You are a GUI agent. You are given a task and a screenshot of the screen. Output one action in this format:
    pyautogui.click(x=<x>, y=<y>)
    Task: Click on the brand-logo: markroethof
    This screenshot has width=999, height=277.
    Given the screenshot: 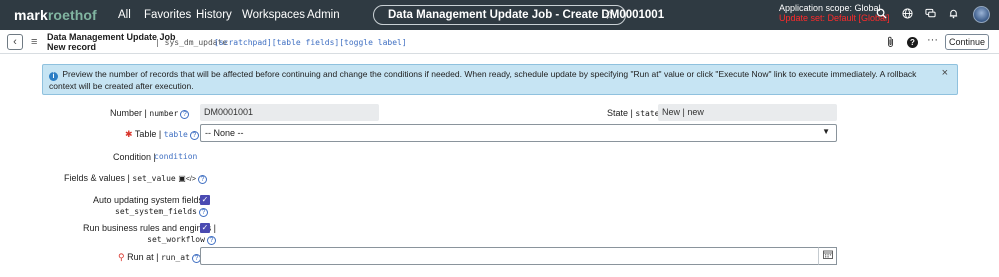 What is the action you would take?
    pyautogui.click(x=55, y=15)
    